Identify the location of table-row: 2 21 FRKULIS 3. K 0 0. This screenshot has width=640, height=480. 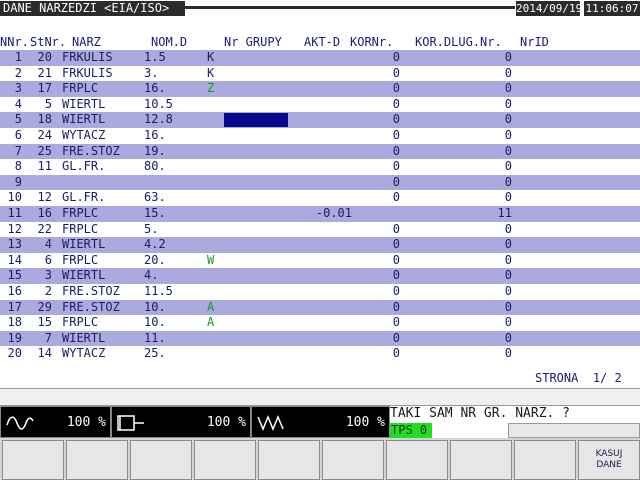
(320, 74).